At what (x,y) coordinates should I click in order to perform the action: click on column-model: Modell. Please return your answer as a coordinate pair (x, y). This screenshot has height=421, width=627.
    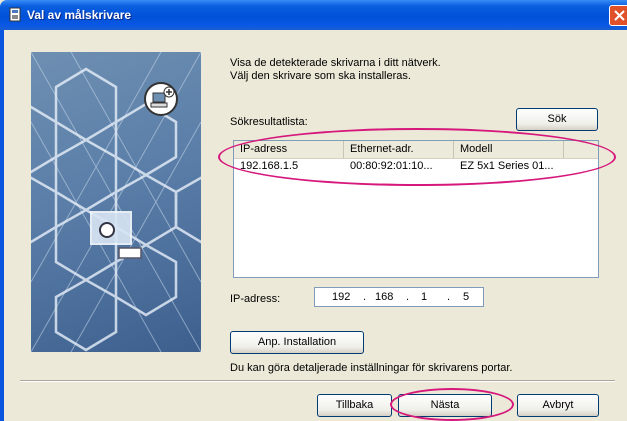
    Looking at the image, I should click on (509, 149).